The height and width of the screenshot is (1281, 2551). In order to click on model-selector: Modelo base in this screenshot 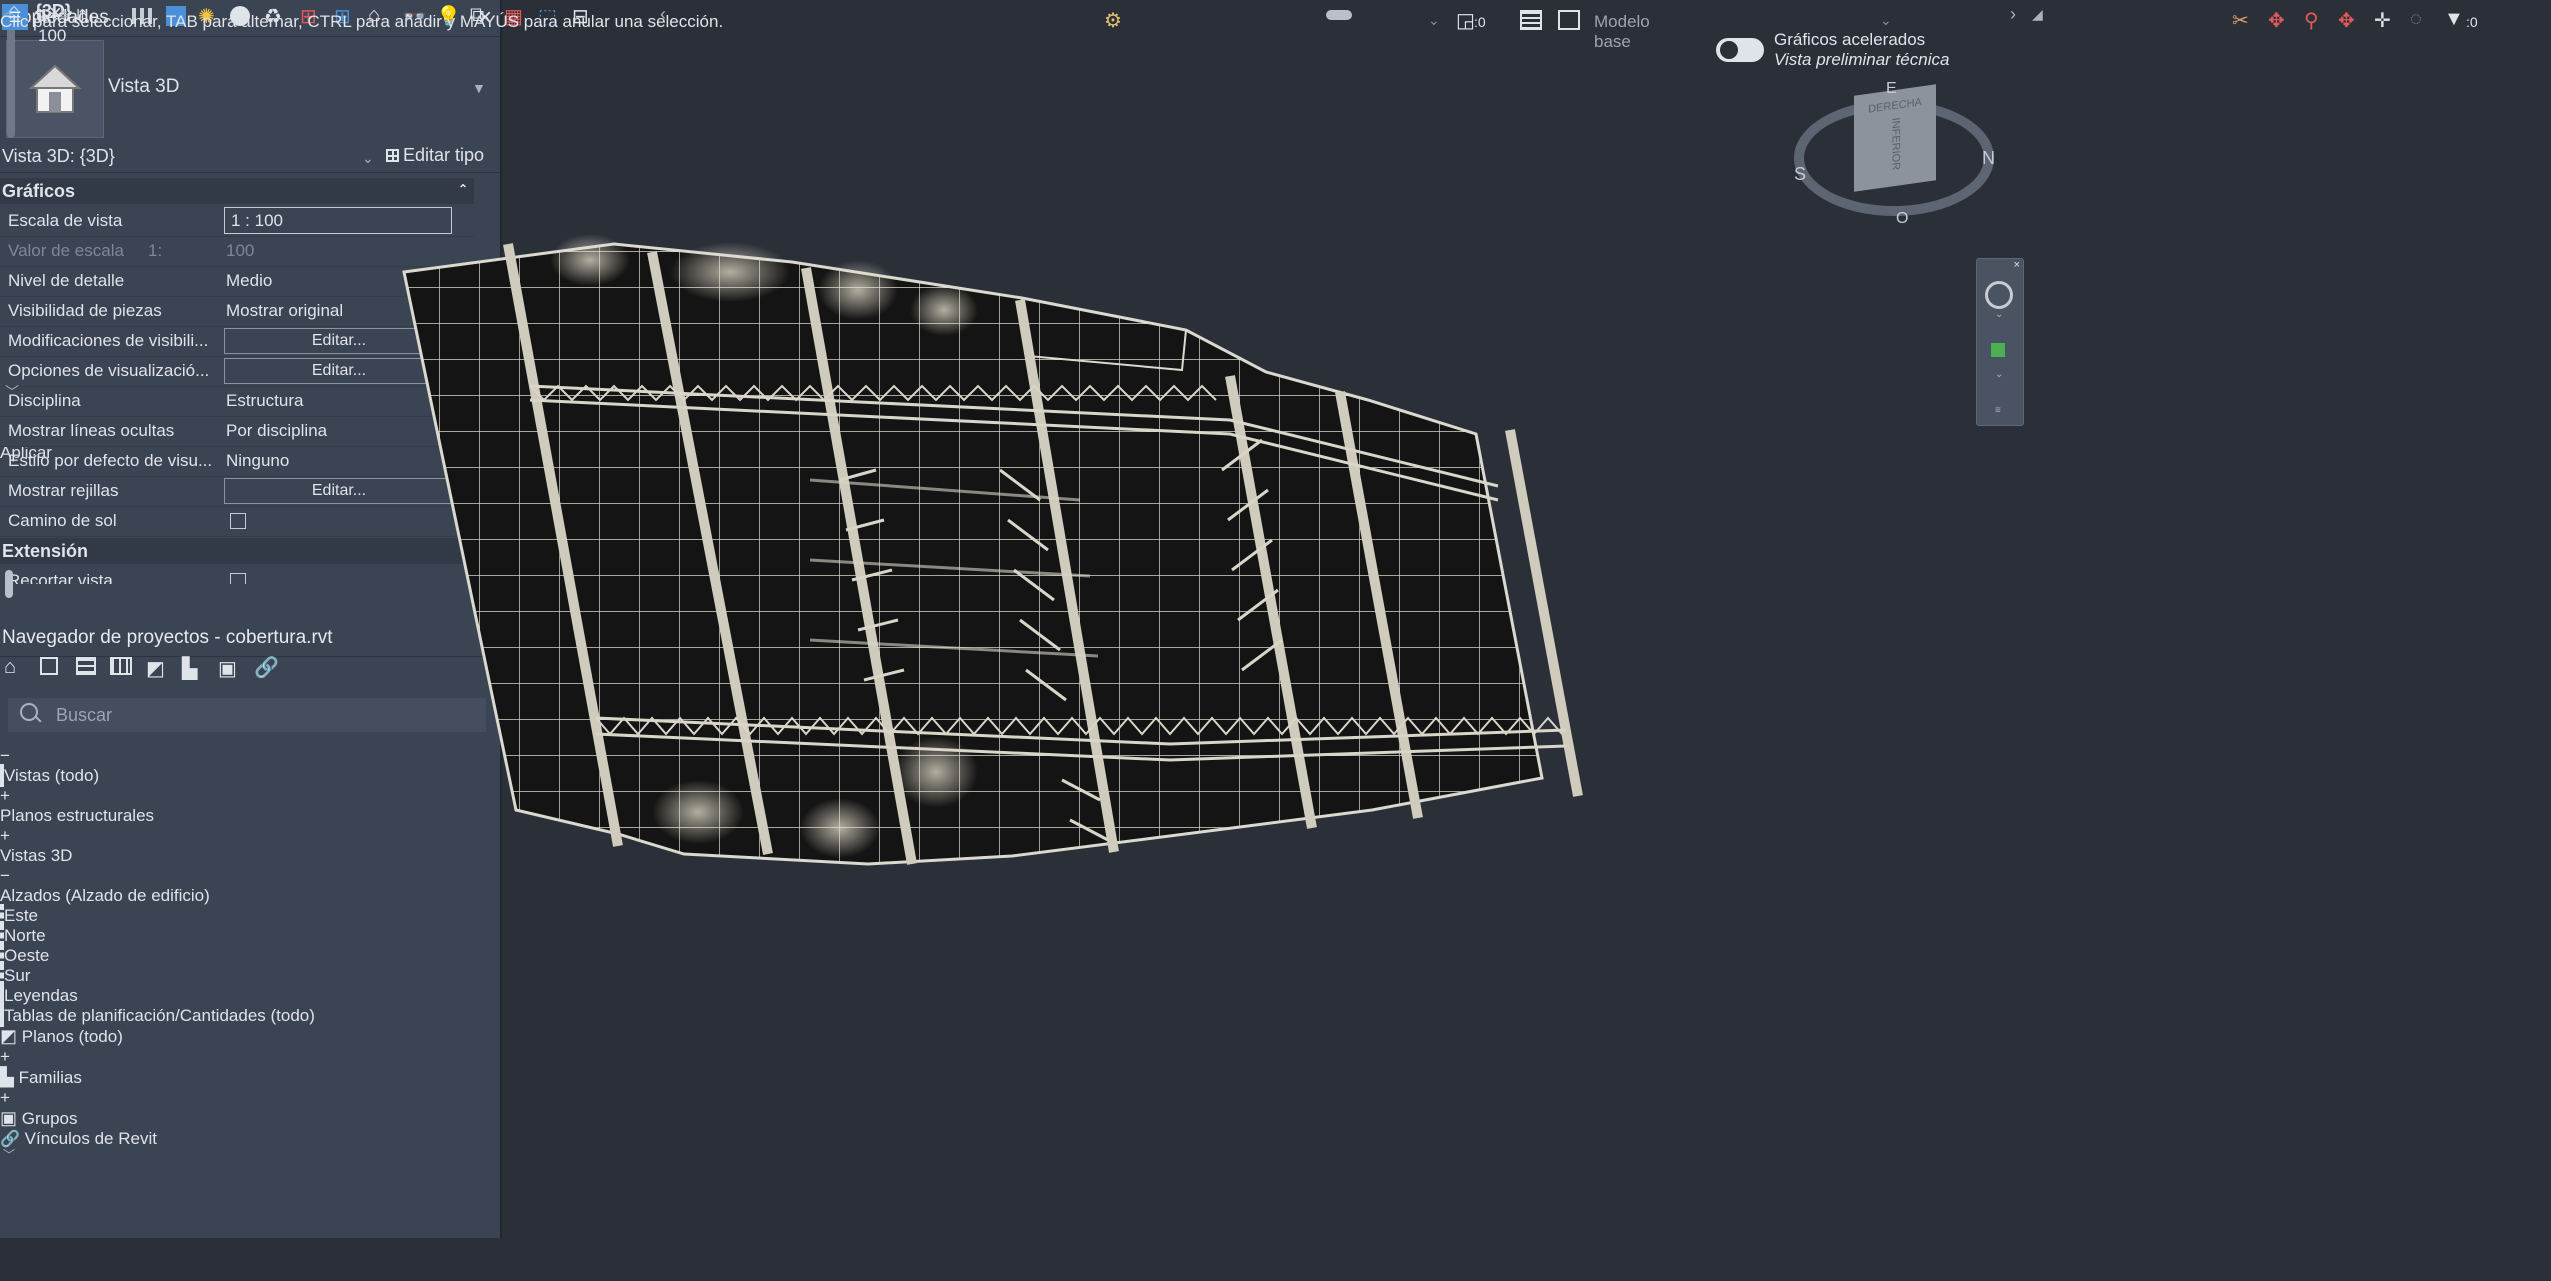, I will do `click(1622, 32)`.